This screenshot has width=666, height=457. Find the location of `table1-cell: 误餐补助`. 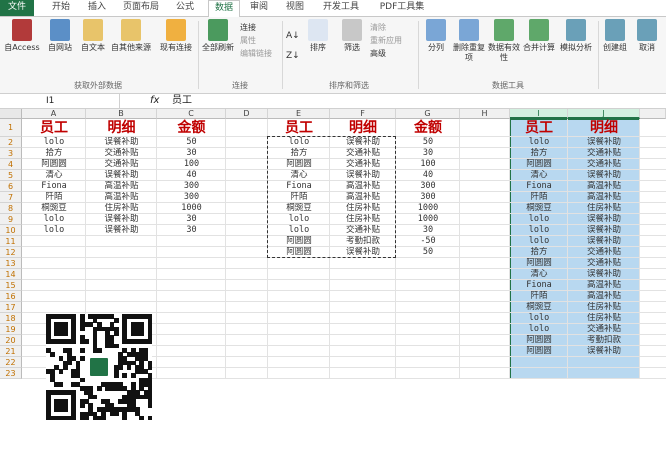

table1-cell: 误餐补助 is located at coordinates (121, 230).